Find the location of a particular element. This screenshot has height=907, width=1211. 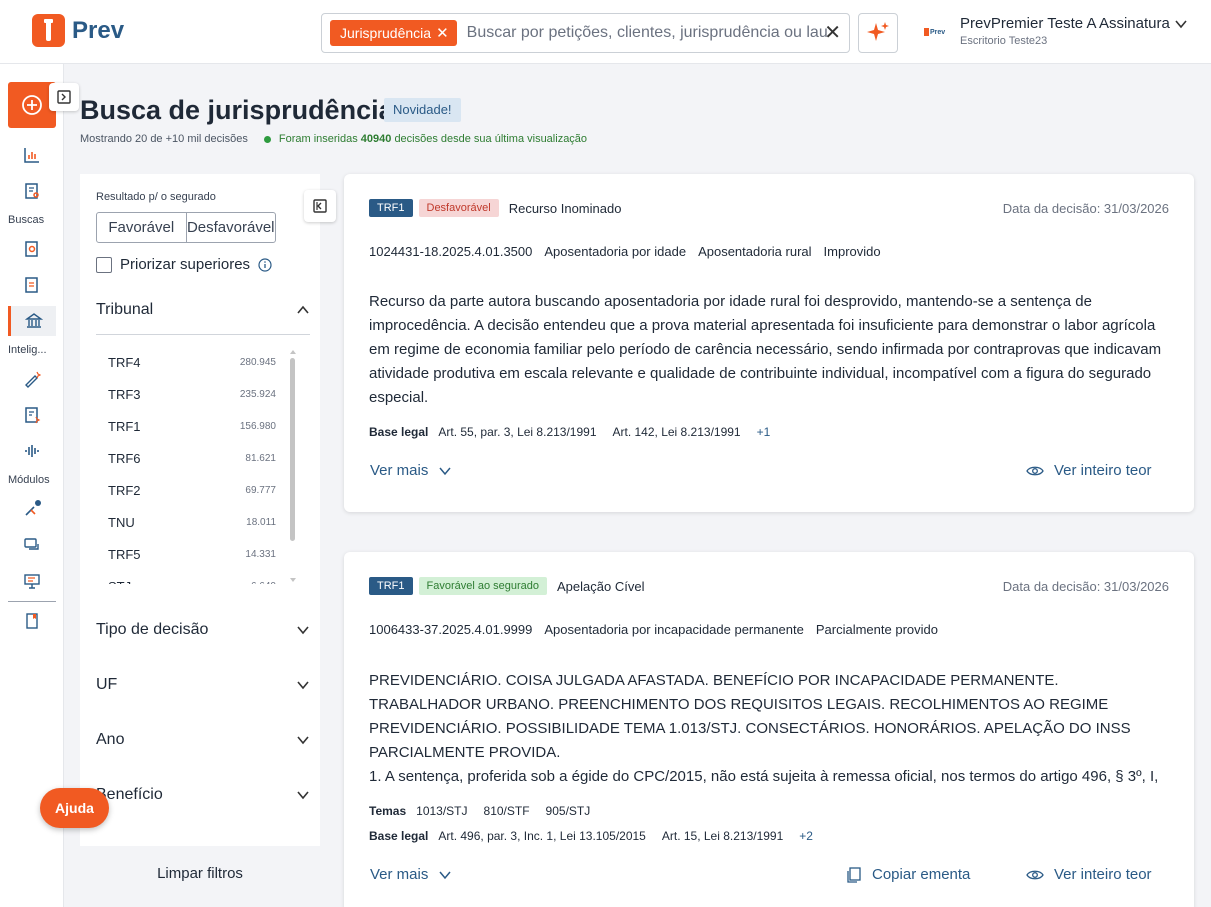

beneficio-filter: Benefício is located at coordinates (203, 795).